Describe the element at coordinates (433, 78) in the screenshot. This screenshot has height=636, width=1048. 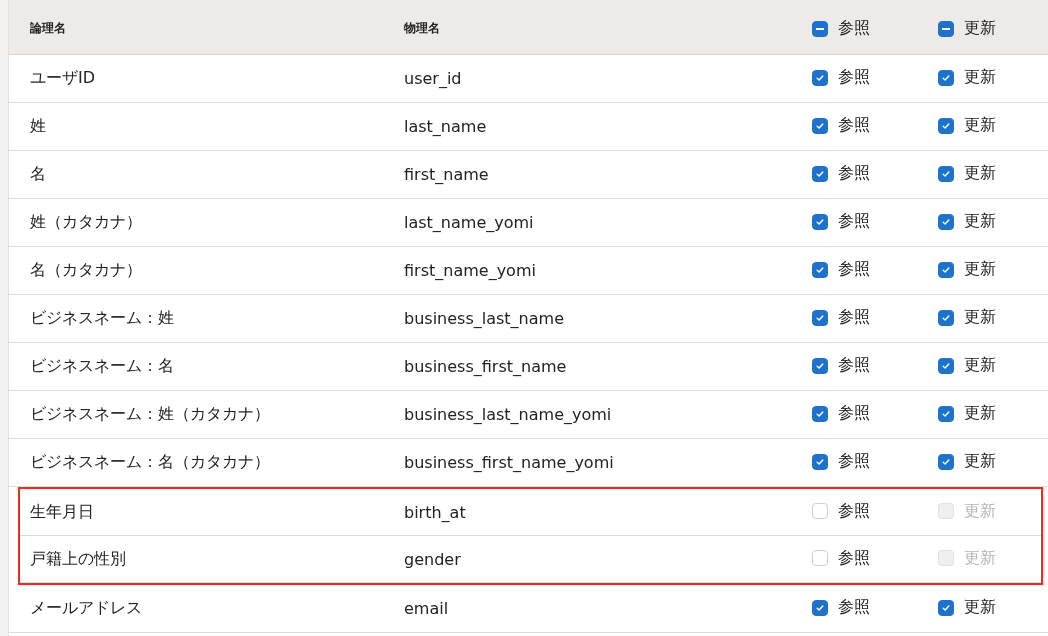
I see `table-cell: user_id` at that location.